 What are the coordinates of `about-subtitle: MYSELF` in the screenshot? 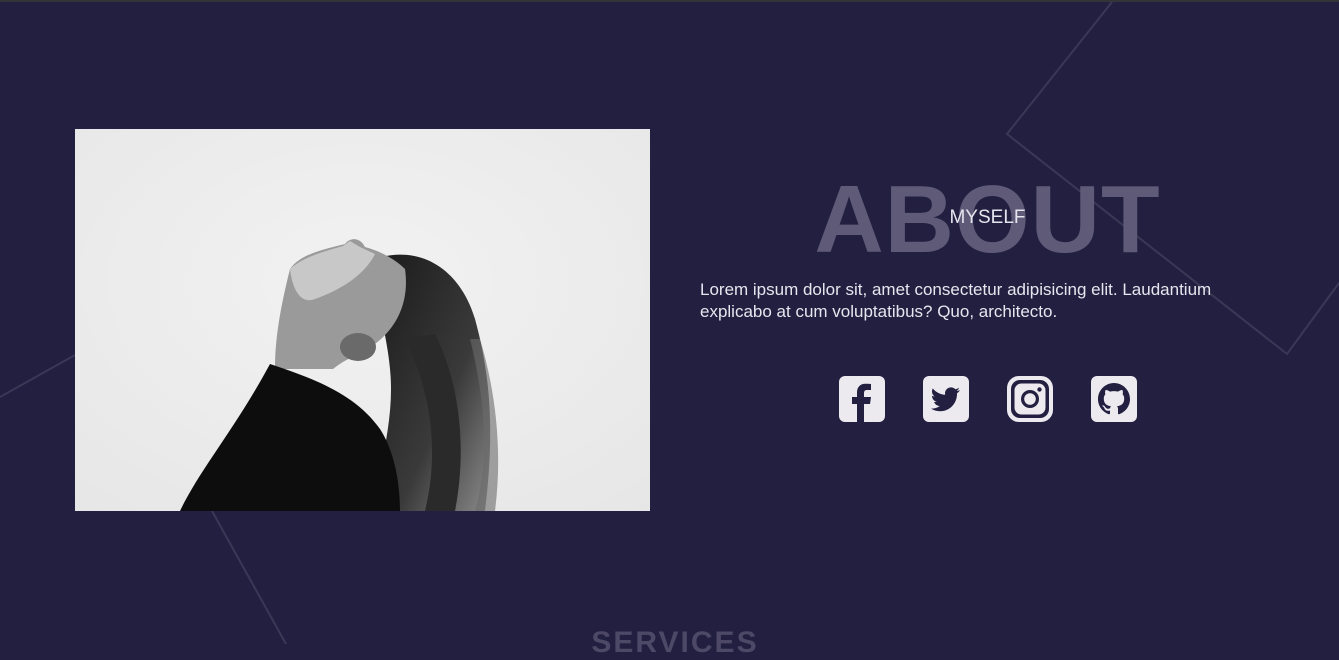 It's located at (987, 217).